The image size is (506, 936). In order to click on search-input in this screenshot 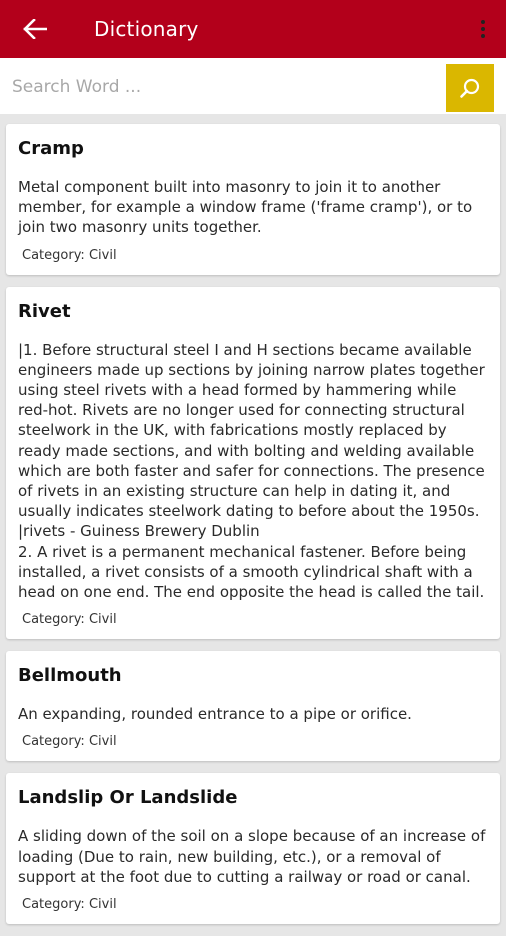, I will do `click(222, 87)`.